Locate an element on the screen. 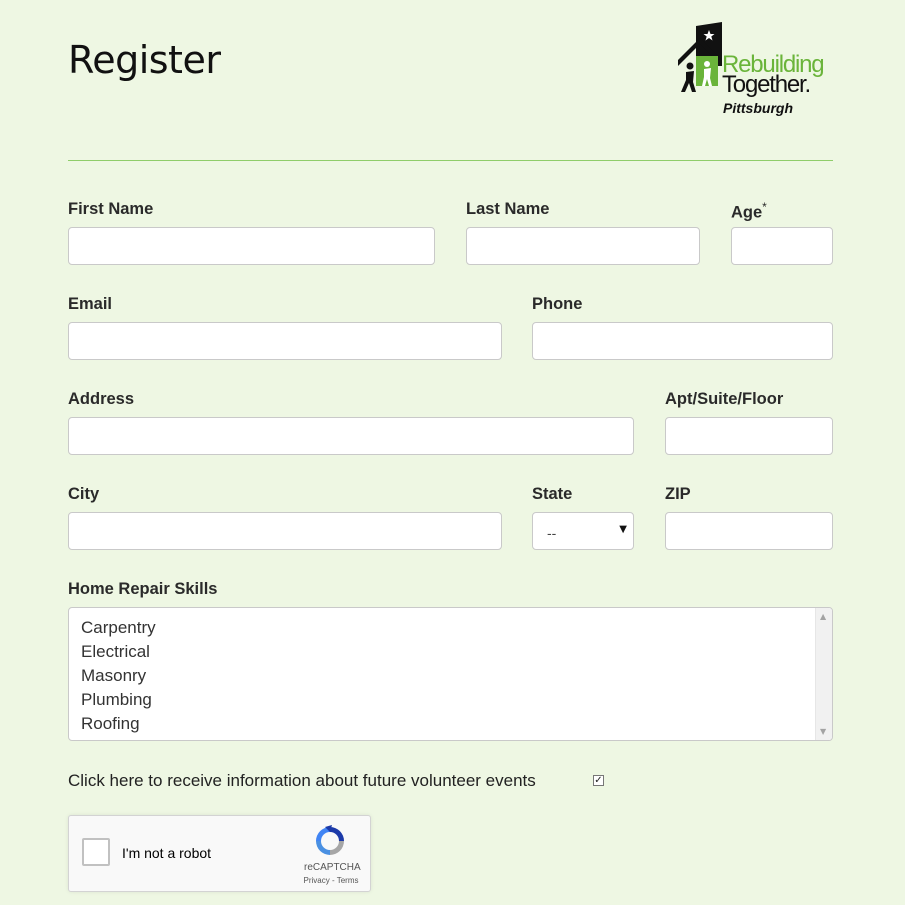 This screenshot has width=905, height=905. phone-field is located at coordinates (682, 341).